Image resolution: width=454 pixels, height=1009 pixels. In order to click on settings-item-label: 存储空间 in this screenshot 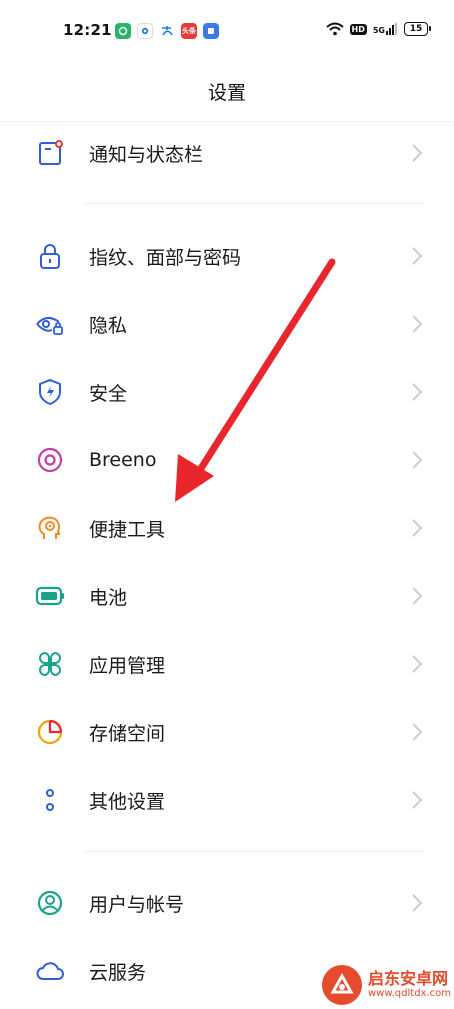, I will do `click(127, 733)`.